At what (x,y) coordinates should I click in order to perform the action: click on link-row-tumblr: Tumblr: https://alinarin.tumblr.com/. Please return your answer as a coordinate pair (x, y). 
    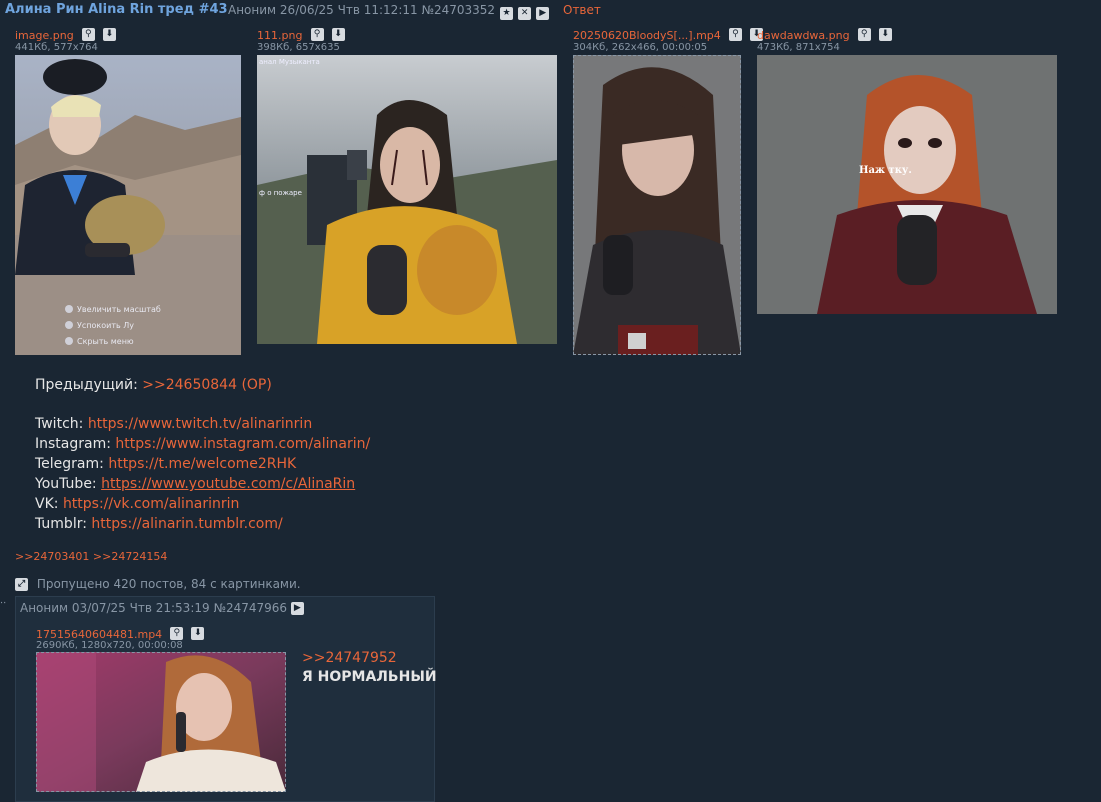
    Looking at the image, I should click on (202, 524).